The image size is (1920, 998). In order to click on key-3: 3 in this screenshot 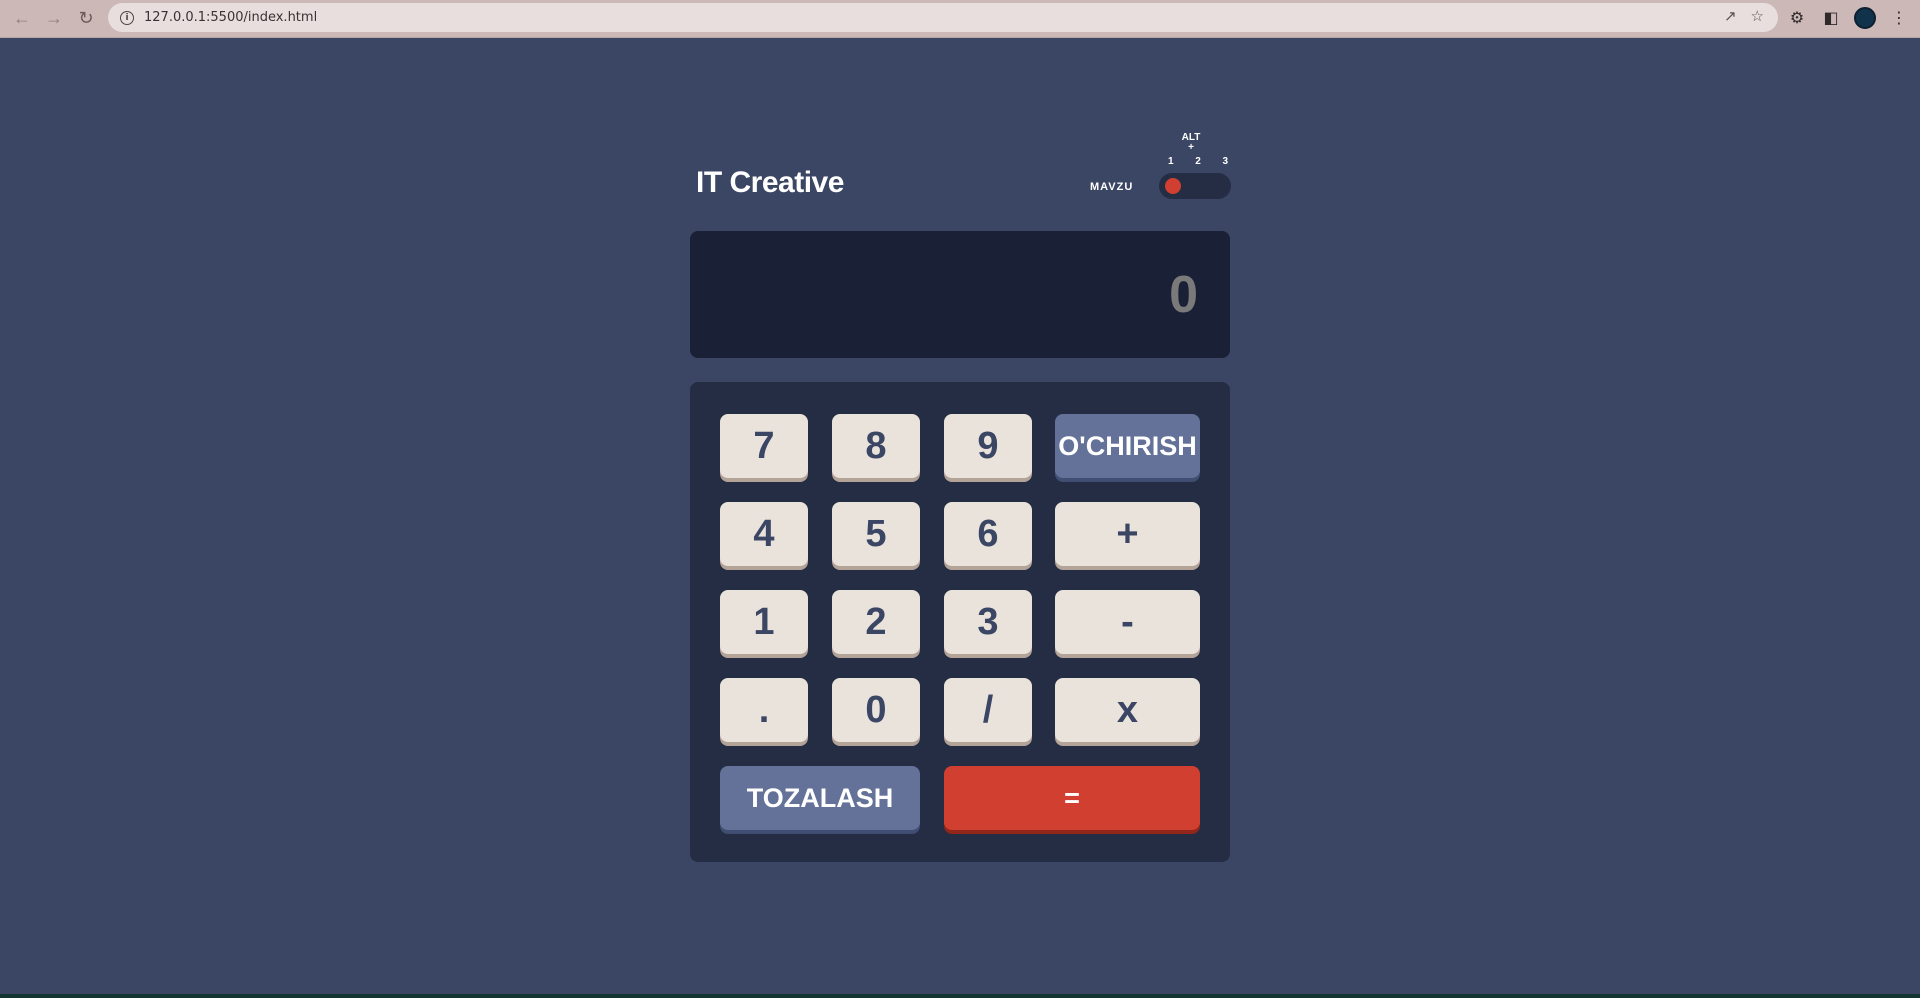, I will do `click(988, 622)`.